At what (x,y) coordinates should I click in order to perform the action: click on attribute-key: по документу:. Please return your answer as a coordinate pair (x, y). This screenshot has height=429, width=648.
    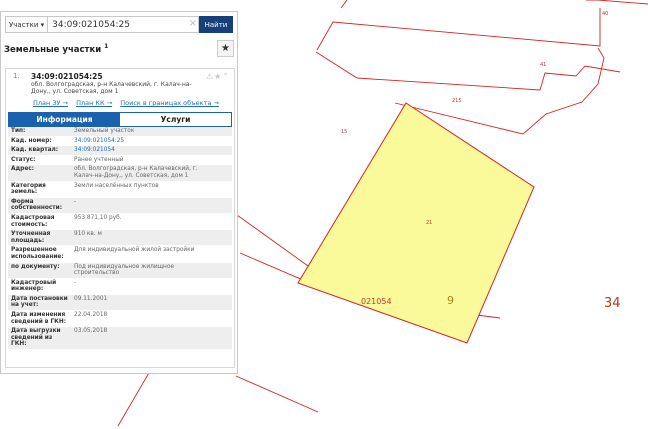
    Looking at the image, I should click on (40, 270).